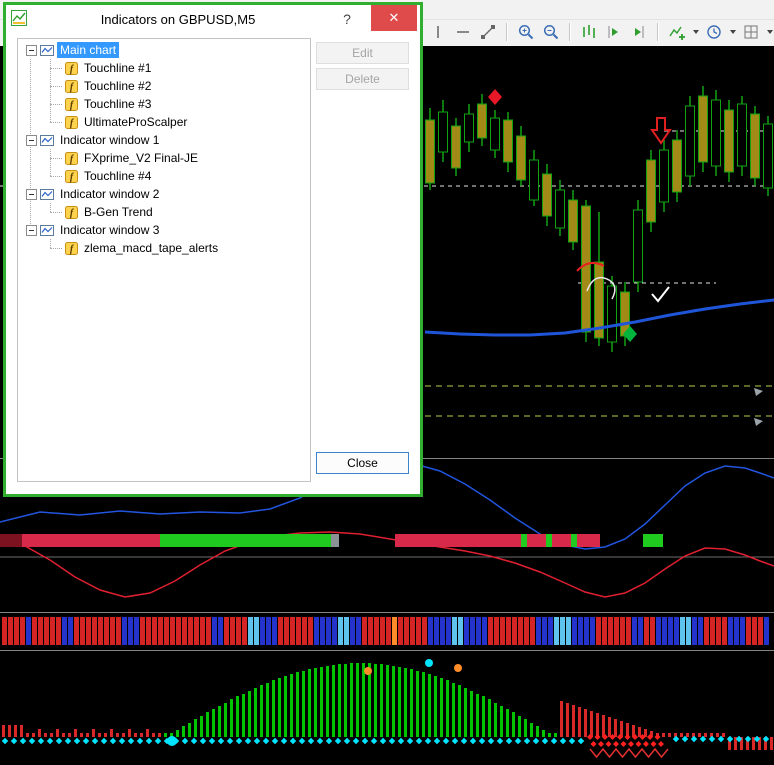  I want to click on dialog-titlebar: Indicators on GBPUSD,M5 ? ✕, so click(213, 19).